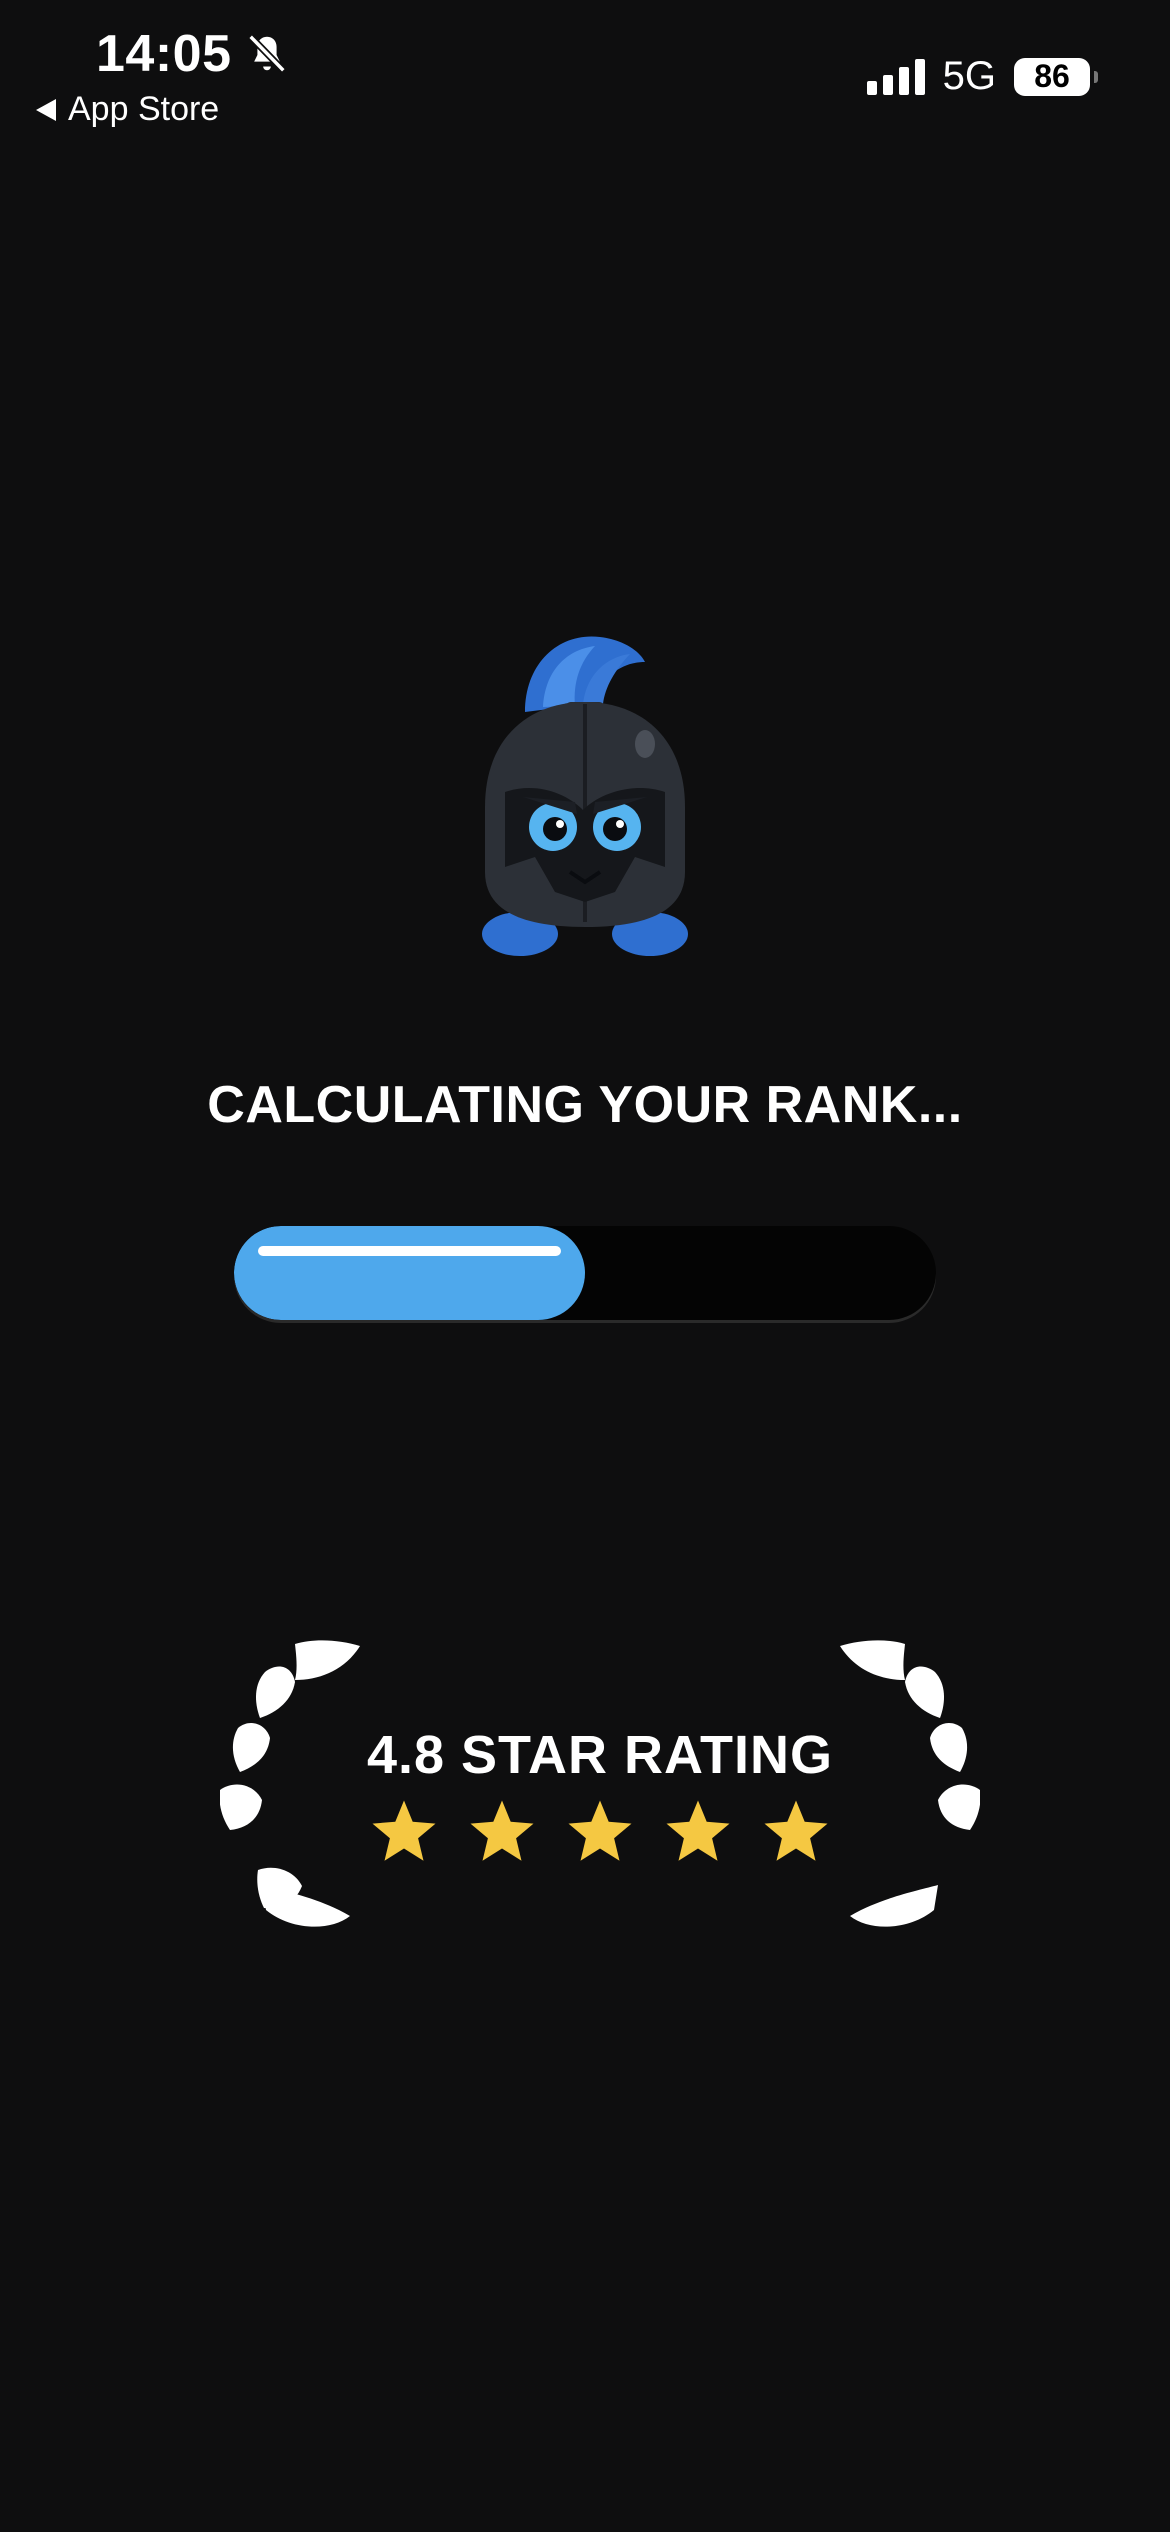 The height and width of the screenshot is (2532, 1170). I want to click on progress-bar-highlight, so click(409, 1251).